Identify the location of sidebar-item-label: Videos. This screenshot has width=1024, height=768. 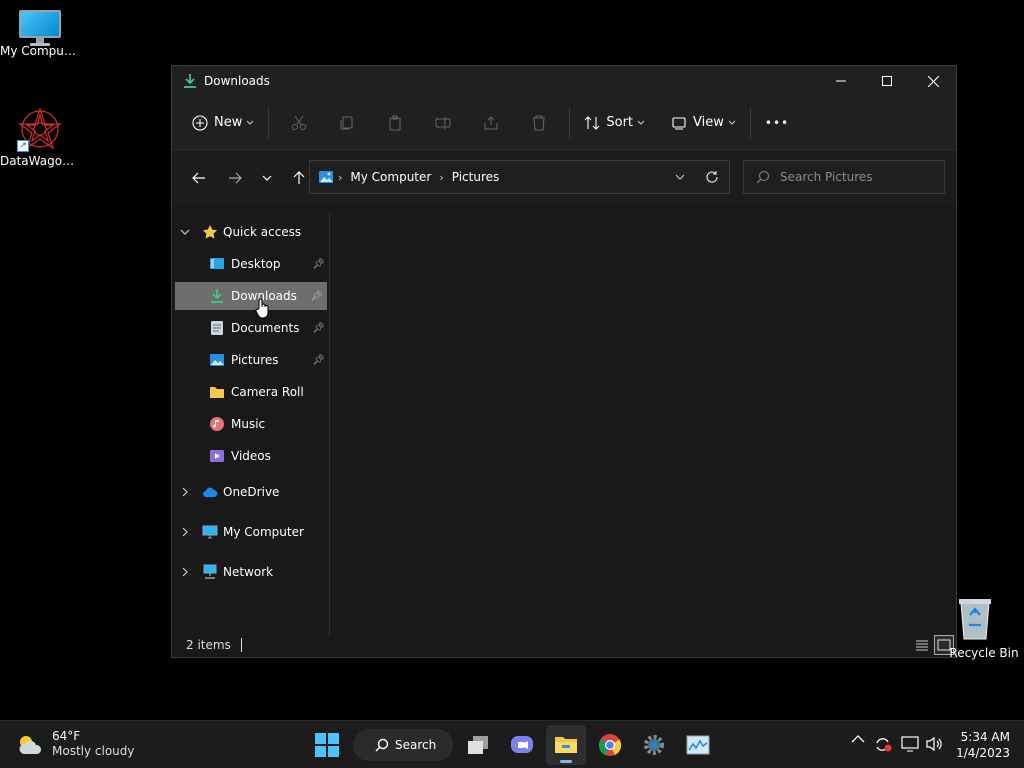
(251, 456).